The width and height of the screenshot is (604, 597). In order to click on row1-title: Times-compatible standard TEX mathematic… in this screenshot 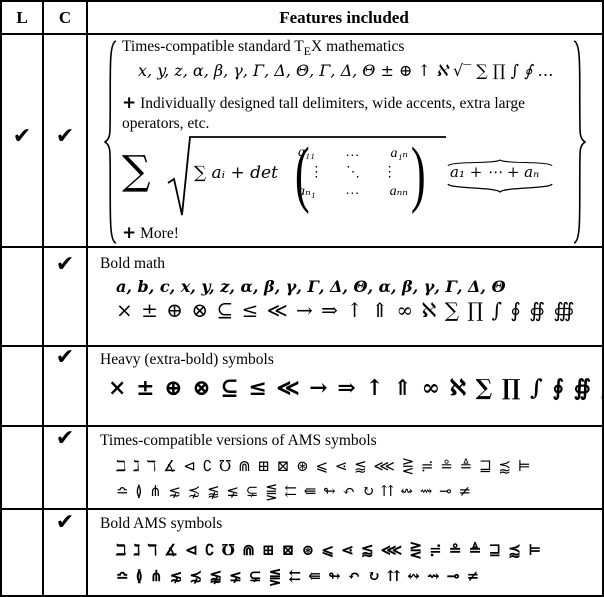, I will do `click(263, 48)`.